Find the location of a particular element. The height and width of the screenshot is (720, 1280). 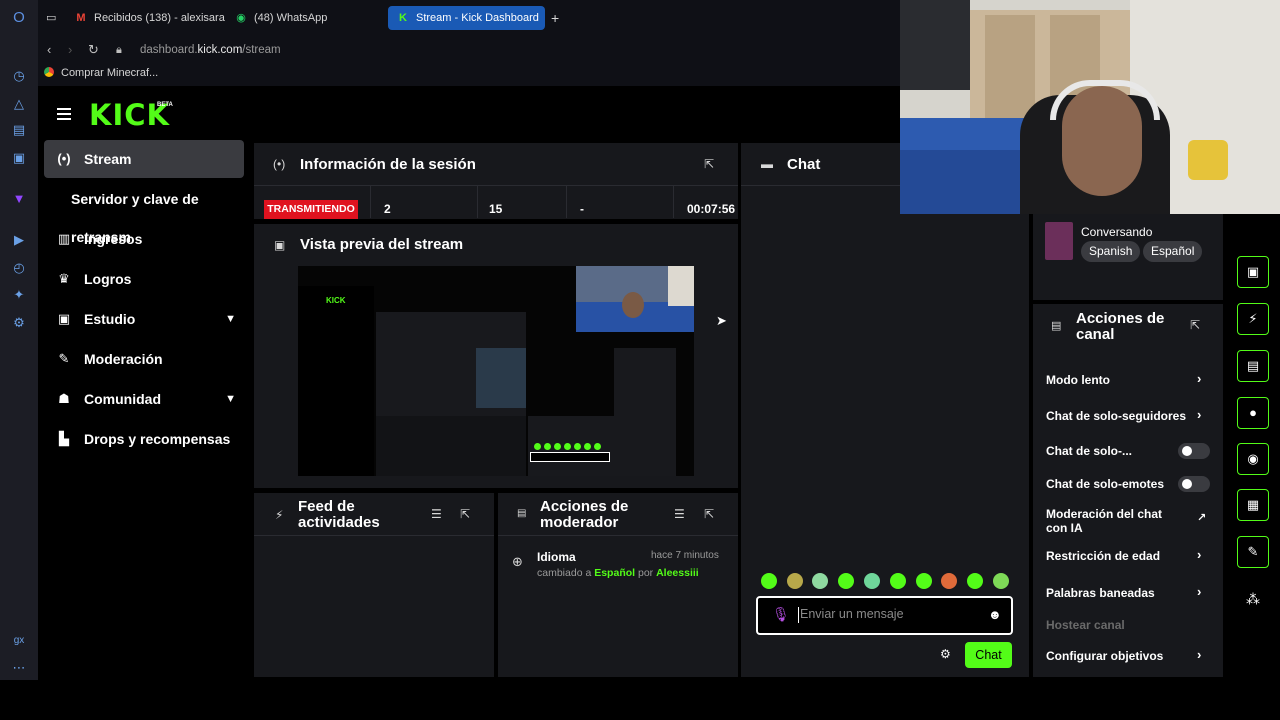

tab-whatsapp: ◉ (48) WhatsApp is located at coordinates (309, 18).